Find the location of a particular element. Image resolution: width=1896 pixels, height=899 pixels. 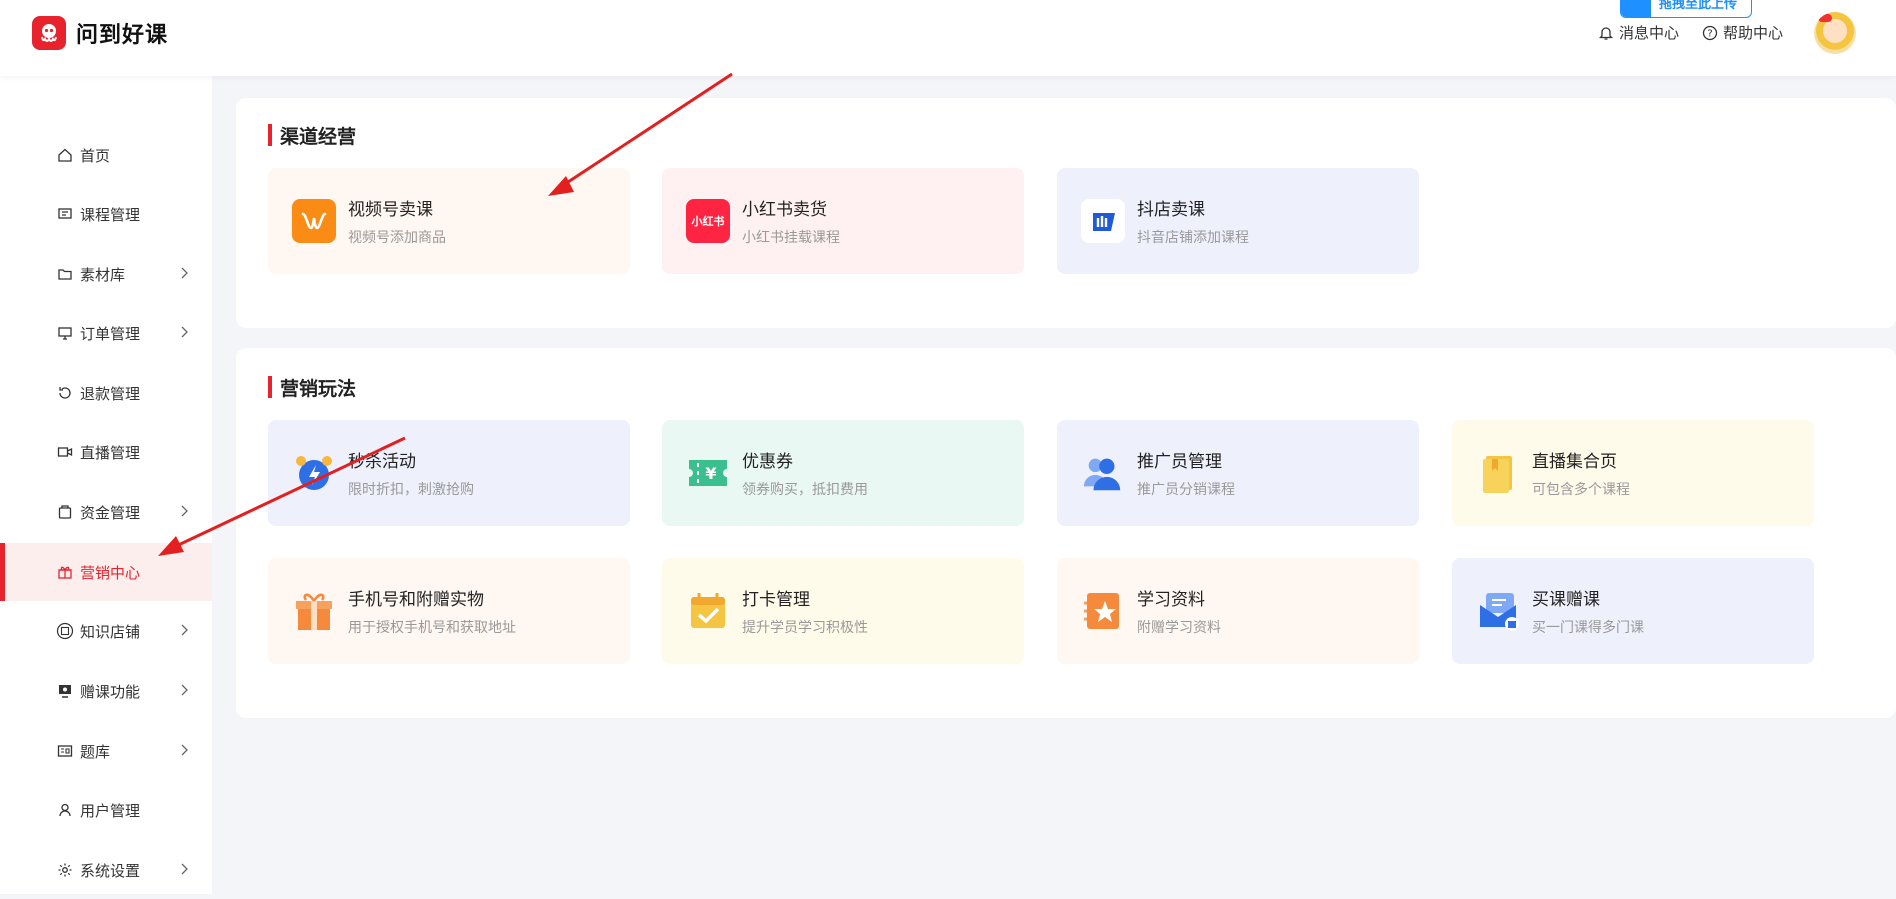

card-phone-gift: 手机号和附赠实物 用于授权手机号和获取地址 is located at coordinates (449, 611).